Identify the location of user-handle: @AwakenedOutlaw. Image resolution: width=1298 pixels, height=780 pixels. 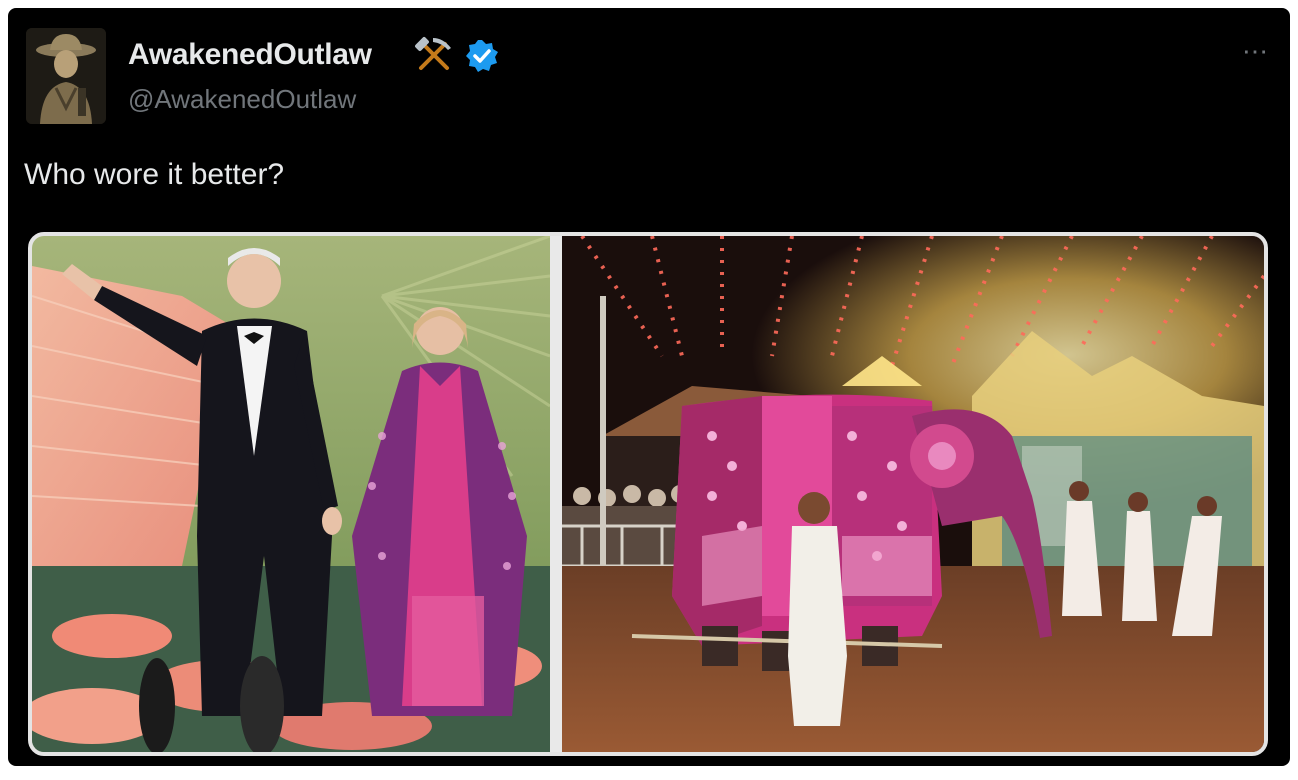
(242, 99).